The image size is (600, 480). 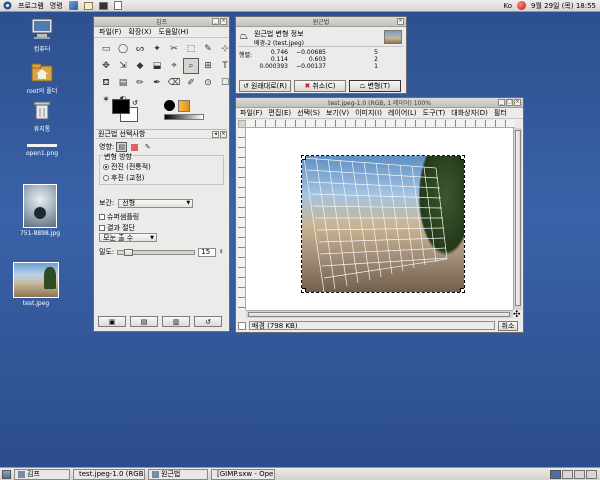 What do you see at coordinates (507, 6) in the screenshot?
I see `keyboard-indicator: Ko` at bounding box center [507, 6].